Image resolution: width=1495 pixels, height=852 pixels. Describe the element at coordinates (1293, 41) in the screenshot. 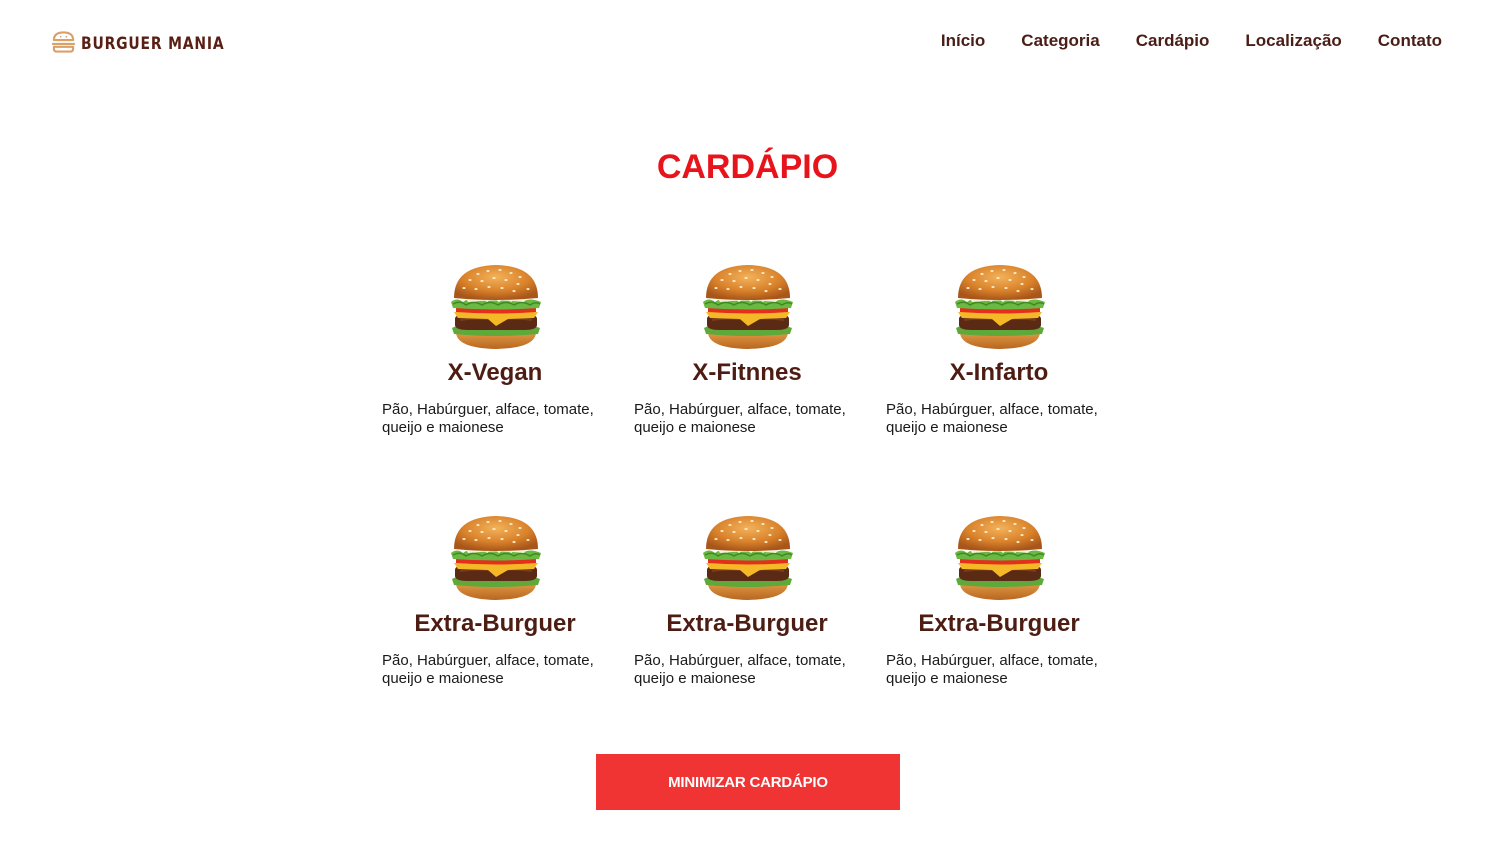

I see `nav-link-localizacao: Localização` at that location.